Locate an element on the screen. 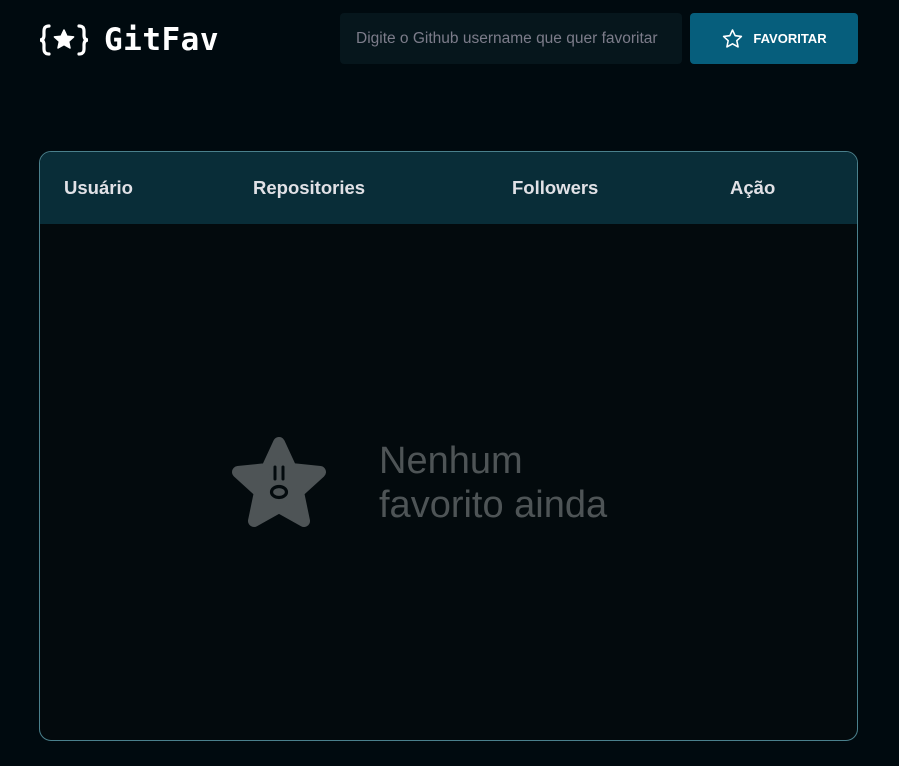 The image size is (899, 766). empty-state: Nenhum favorito ainda is located at coordinates (445, 483).